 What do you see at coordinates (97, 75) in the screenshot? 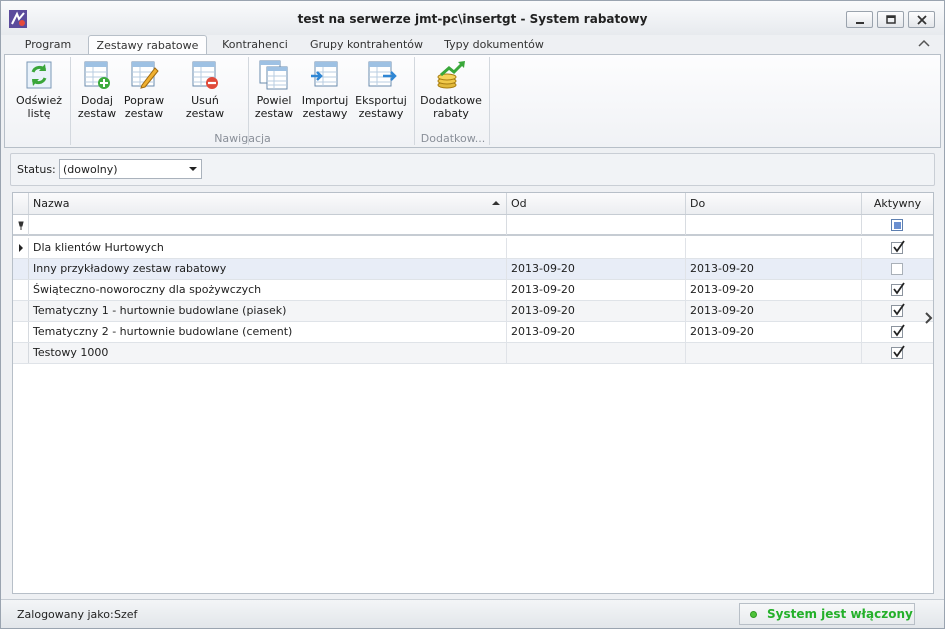
I see `table-add-icon` at bounding box center [97, 75].